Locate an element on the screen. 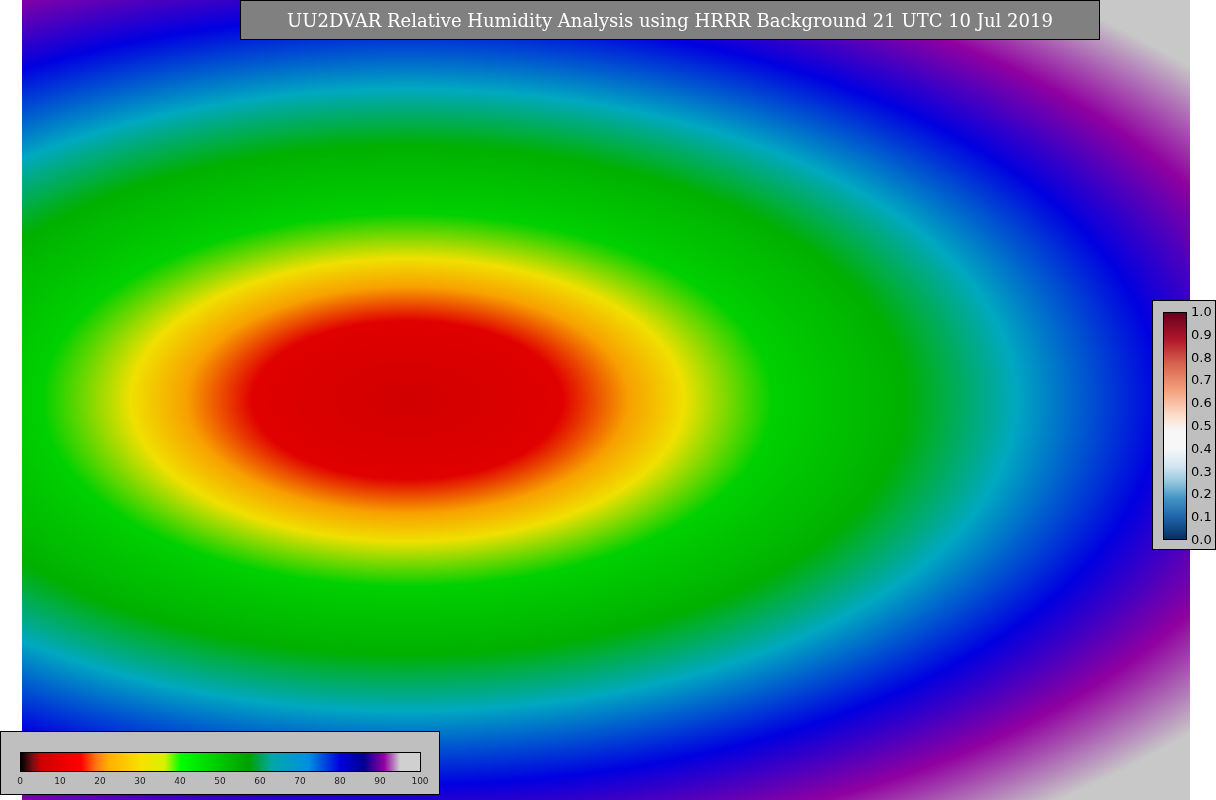  colorbar-tick-label: 0.3 is located at coordinates (1201, 471).